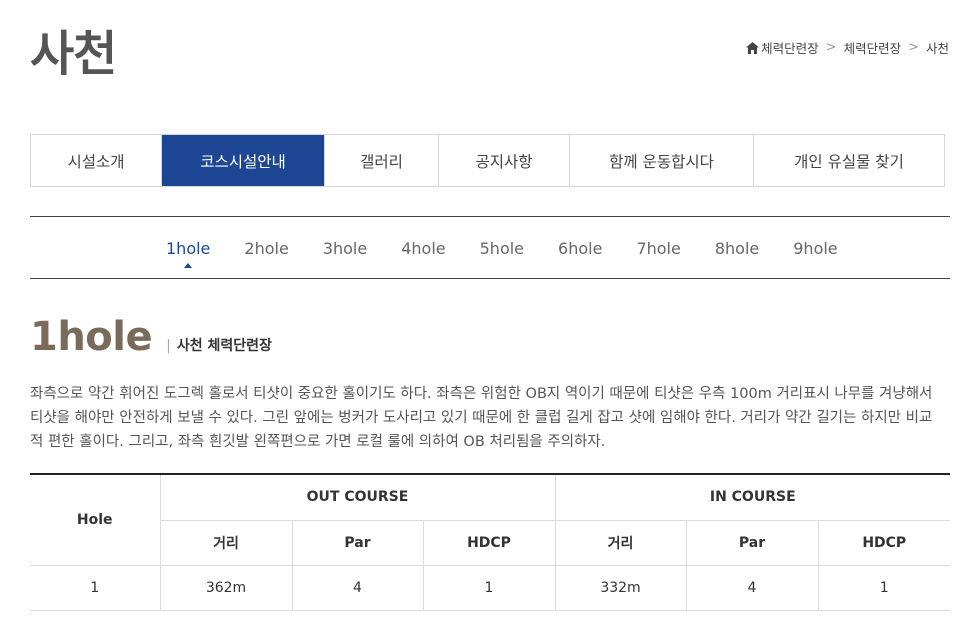 The width and height of the screenshot is (971, 623). I want to click on hole-tab-4: 4hole, so click(423, 248).